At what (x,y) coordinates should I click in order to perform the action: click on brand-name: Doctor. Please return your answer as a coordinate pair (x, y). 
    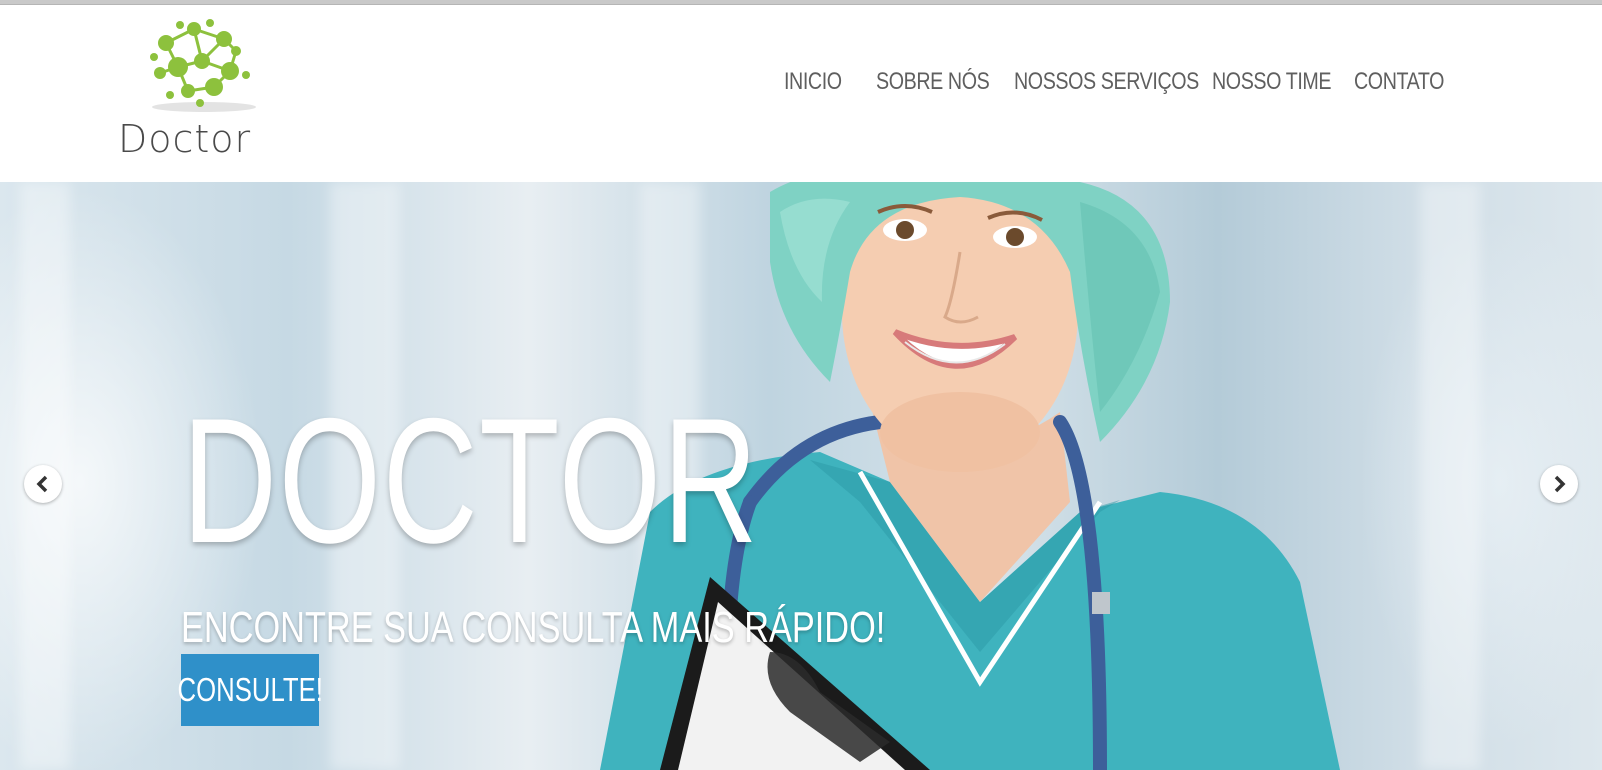
    Looking at the image, I should click on (185, 139).